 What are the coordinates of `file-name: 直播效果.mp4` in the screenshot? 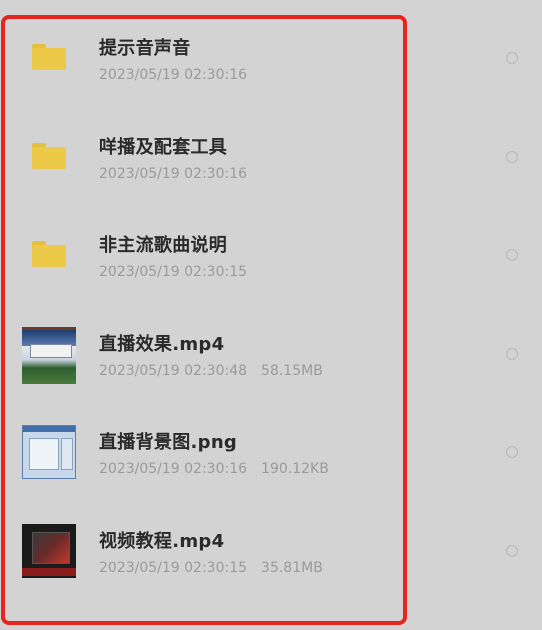 It's located at (162, 344).